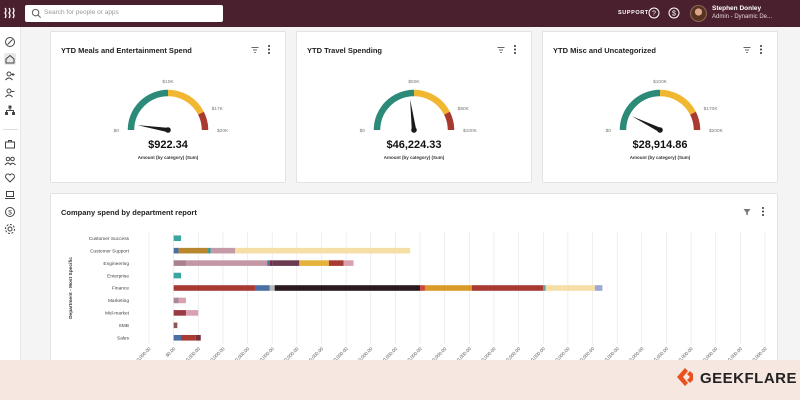  I want to click on gauge-value: $28,914.86, so click(660, 145).